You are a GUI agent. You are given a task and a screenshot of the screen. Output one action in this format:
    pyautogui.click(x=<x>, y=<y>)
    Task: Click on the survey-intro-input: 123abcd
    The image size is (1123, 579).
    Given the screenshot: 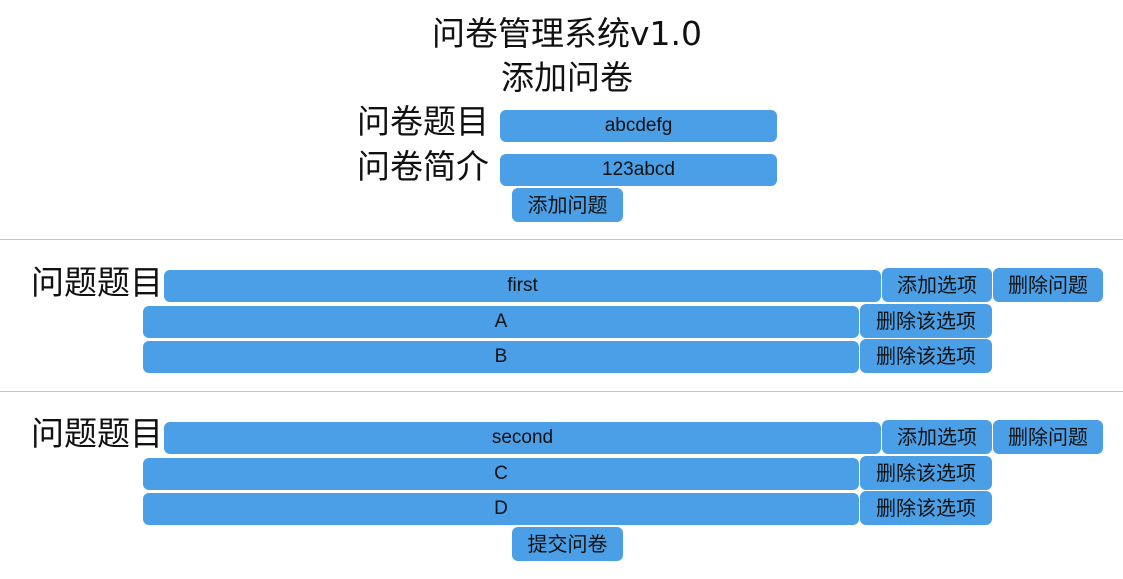 What is the action you would take?
    pyautogui.click(x=638, y=170)
    